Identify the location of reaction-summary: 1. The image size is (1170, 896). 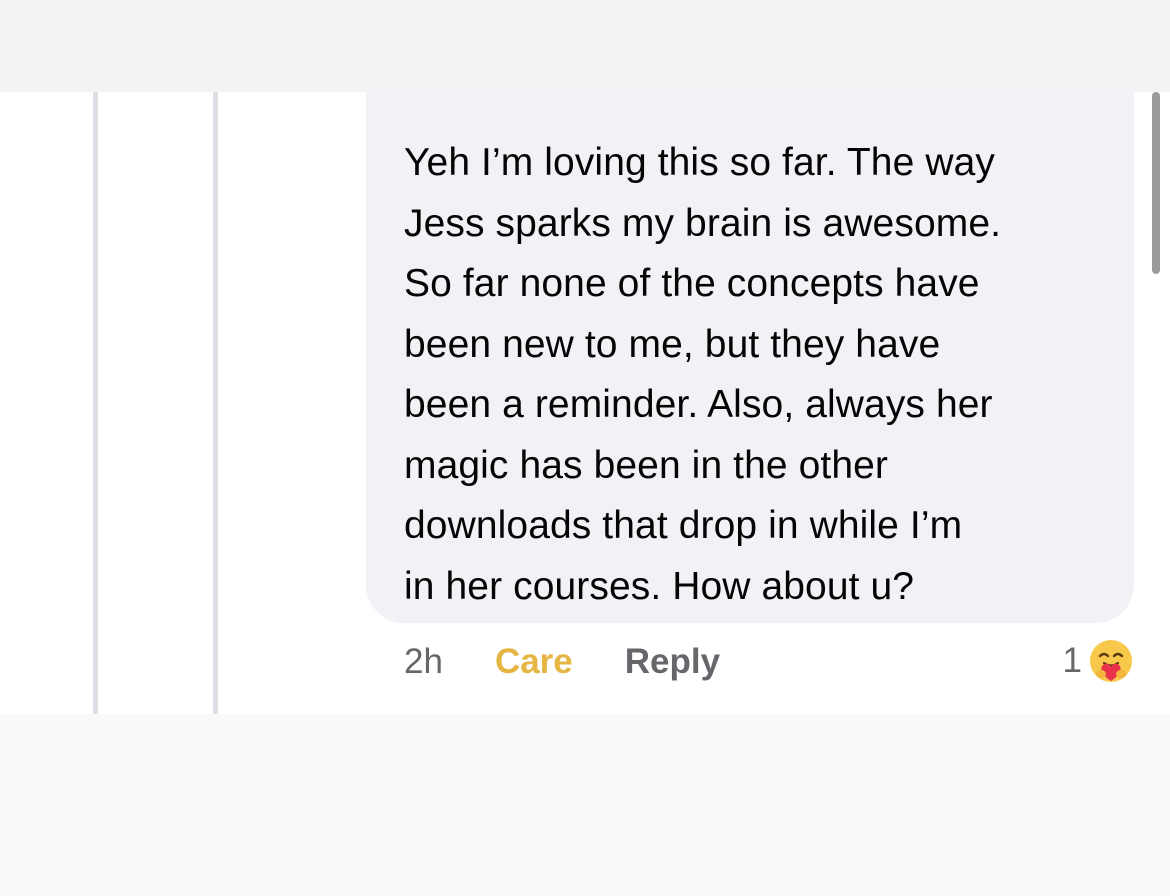
(1099, 661).